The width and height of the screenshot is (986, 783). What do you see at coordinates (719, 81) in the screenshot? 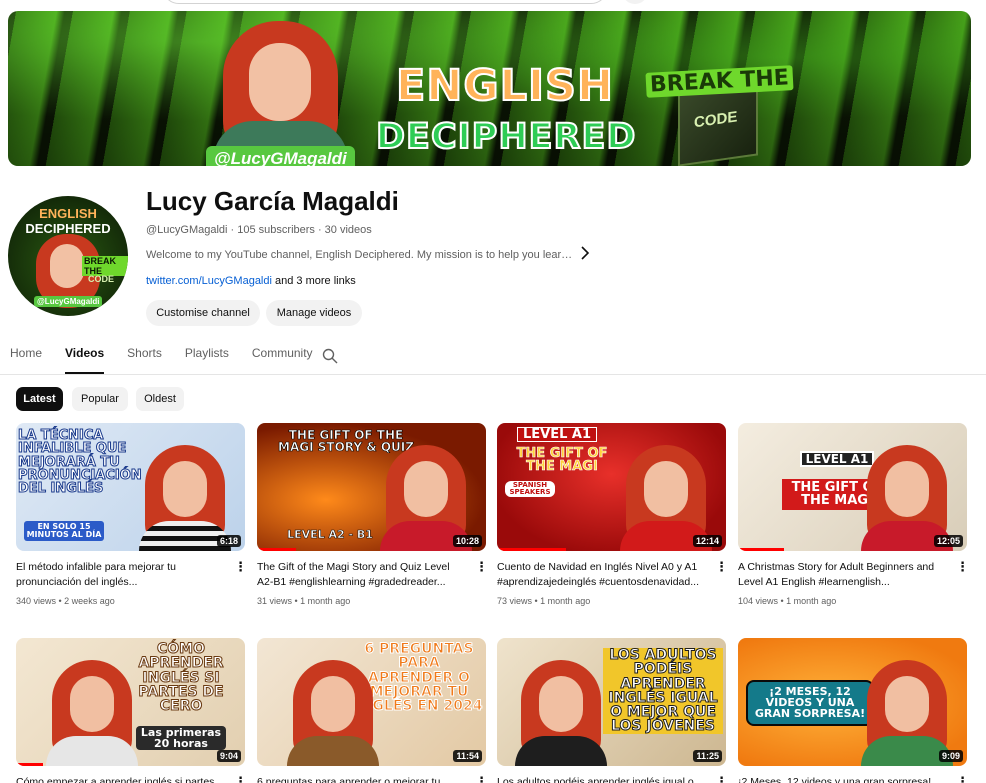
I see `banner-break-text: BREAK THE` at bounding box center [719, 81].